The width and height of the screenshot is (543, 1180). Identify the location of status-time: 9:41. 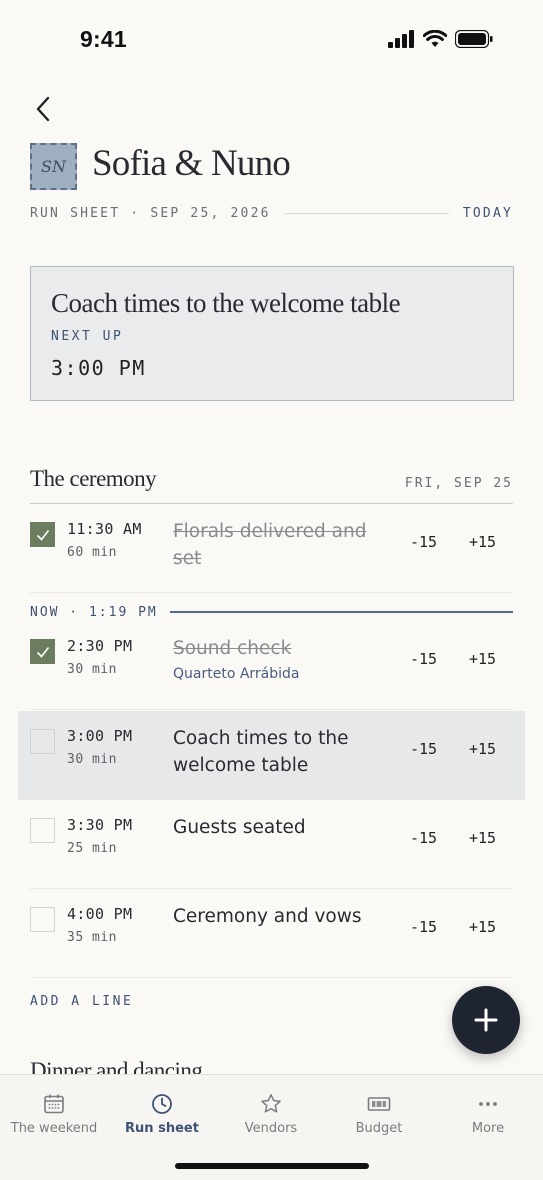
(103, 39).